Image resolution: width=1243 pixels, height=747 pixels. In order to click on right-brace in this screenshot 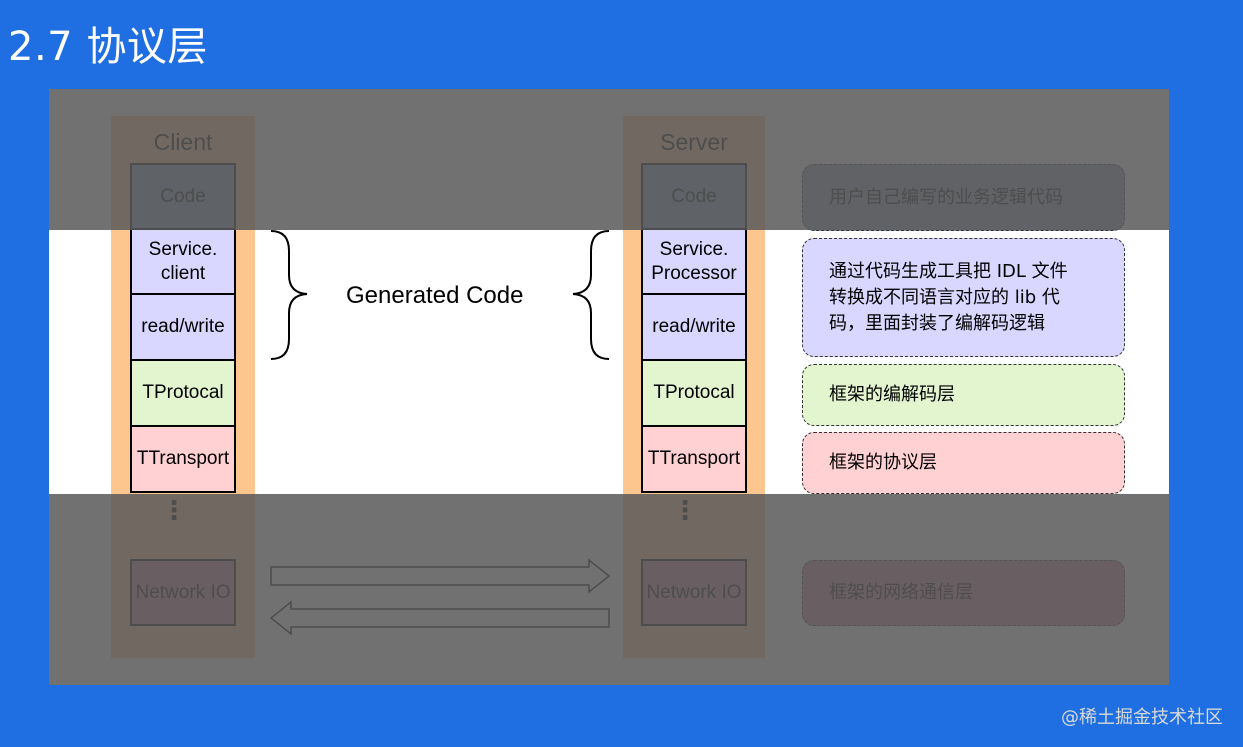, I will do `click(591, 295)`.